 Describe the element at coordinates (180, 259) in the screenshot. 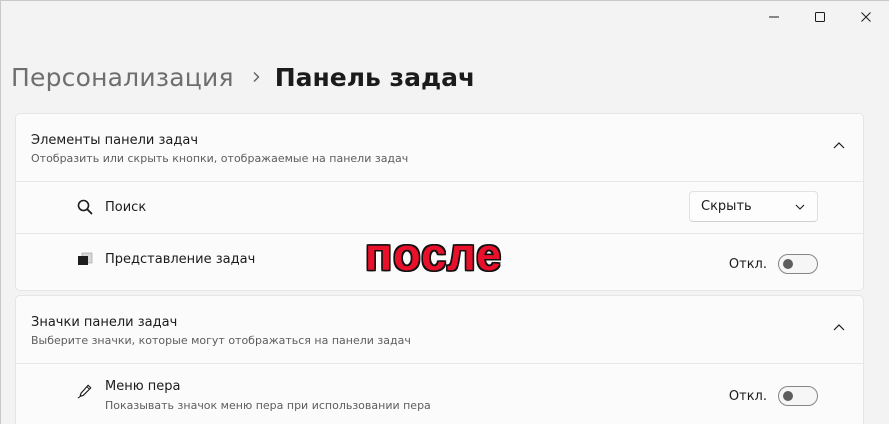

I see `setting-label: Представление задач` at that location.